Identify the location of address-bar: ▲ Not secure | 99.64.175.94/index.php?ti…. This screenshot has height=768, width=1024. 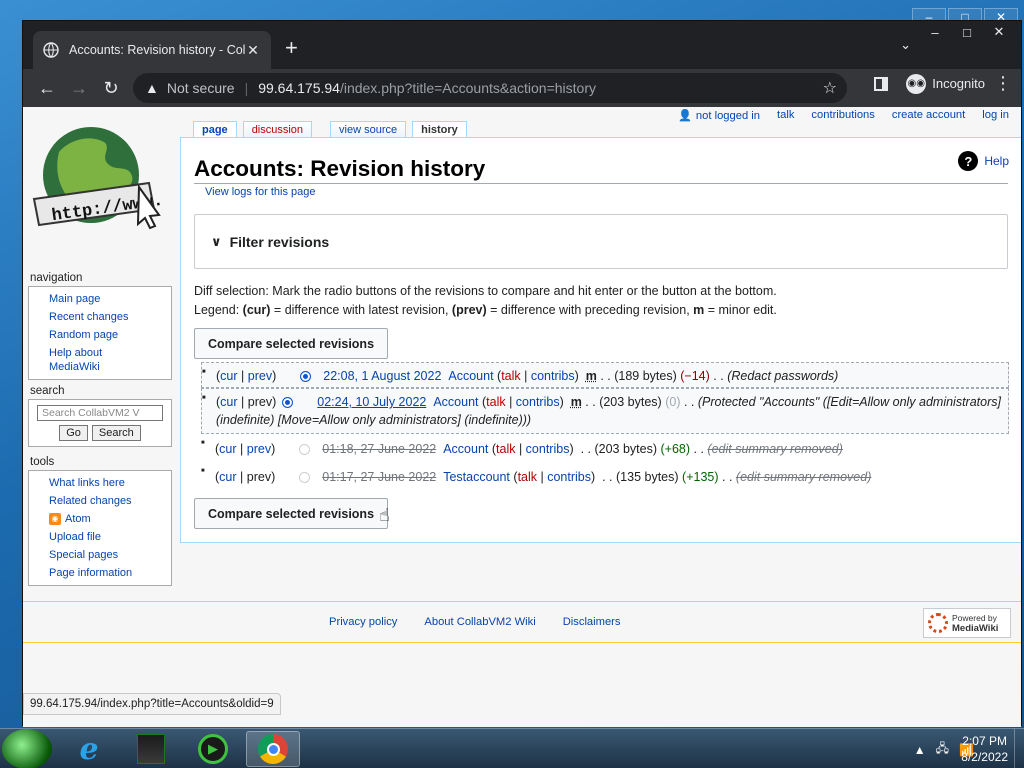
(490, 88).